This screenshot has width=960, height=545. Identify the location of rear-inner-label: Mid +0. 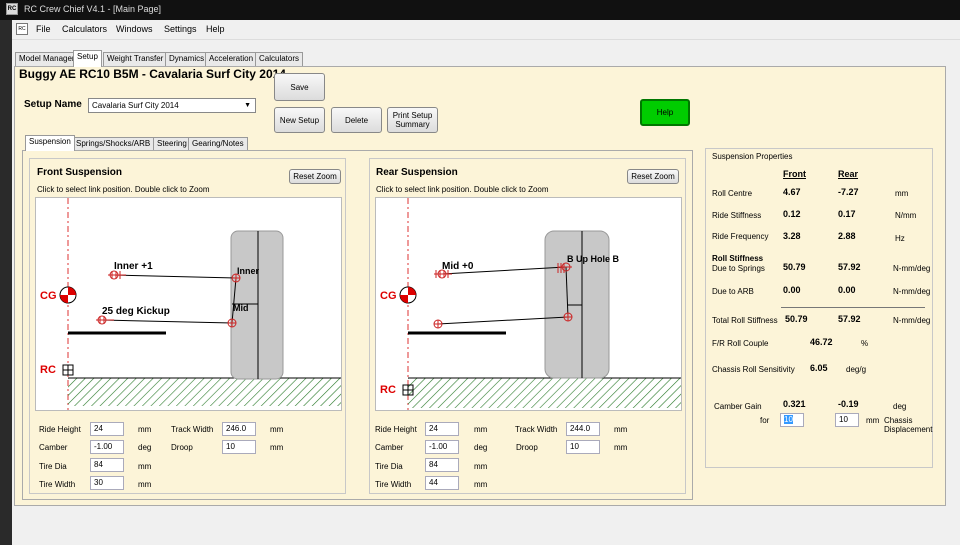
(458, 266).